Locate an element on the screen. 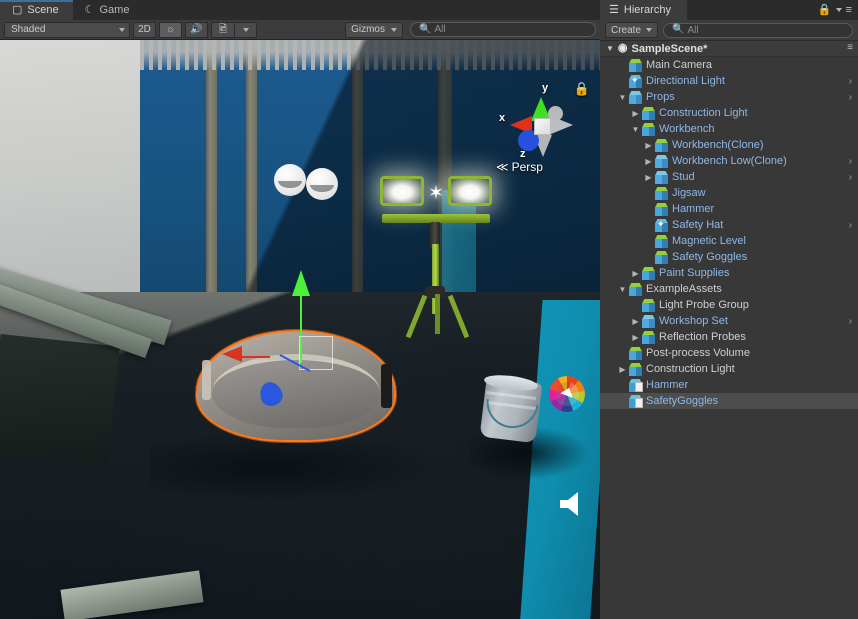 This screenshot has width=858, height=619. hierarchy-row: Magnetic Level is located at coordinates (729, 241).